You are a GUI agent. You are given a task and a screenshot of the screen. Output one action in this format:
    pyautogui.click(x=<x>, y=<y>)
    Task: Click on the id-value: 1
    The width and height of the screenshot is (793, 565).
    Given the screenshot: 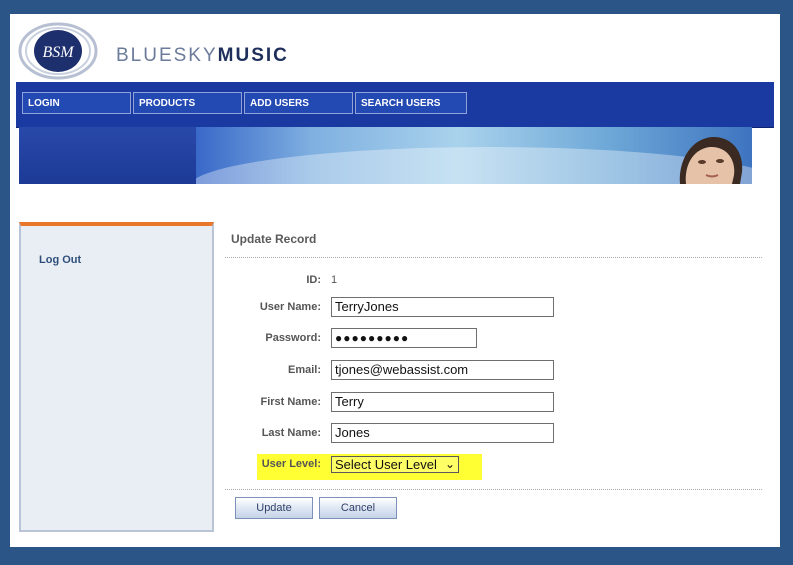 What is the action you would take?
    pyautogui.click(x=334, y=280)
    